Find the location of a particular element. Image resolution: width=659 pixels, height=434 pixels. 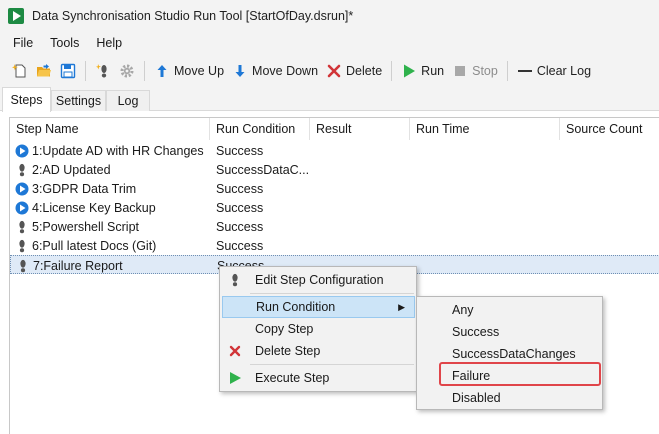

column-header-run-condition: Run Condition is located at coordinates (260, 129).